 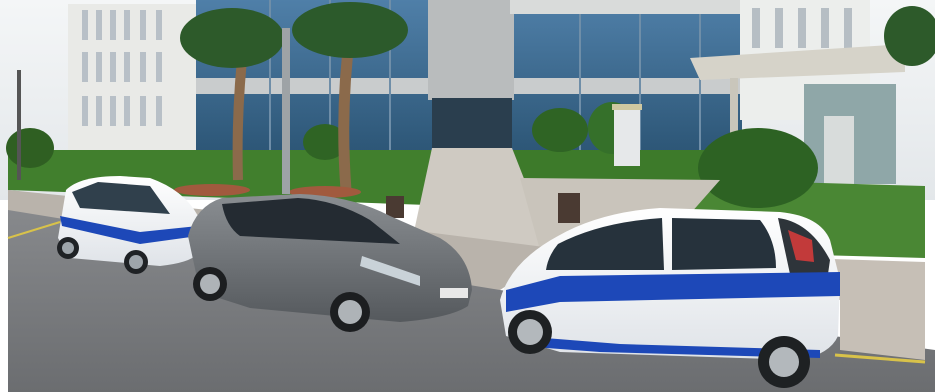 What do you see at coordinates (627, 135) in the screenshot?
I see `info-sign` at bounding box center [627, 135].